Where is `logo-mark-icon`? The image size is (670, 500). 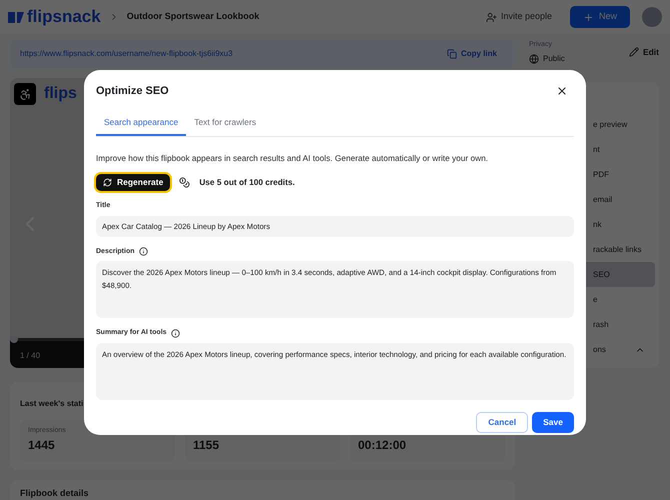 logo-mark-icon is located at coordinates (16, 17).